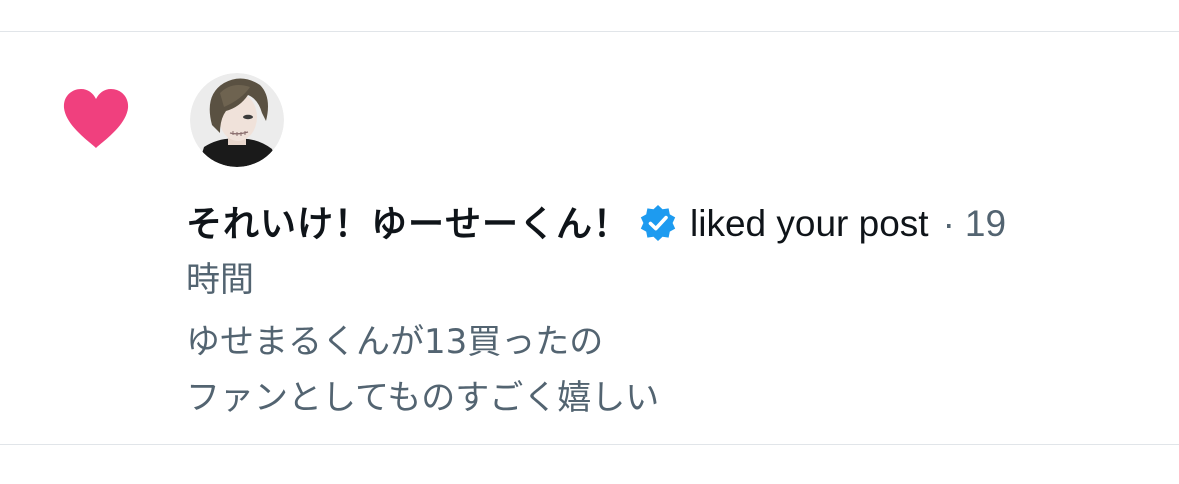 Image resolution: width=1179 pixels, height=484 pixels. I want to click on post-text-line: ファンとしてものすごく嬉しい, so click(423, 398).